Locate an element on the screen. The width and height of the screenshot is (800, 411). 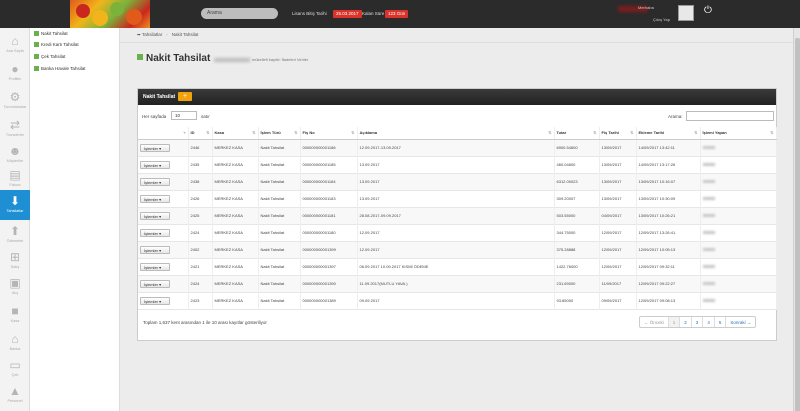
submenu-kredi-karti: Kredi Kartı Tahsilat is located at coordinates (56, 45).